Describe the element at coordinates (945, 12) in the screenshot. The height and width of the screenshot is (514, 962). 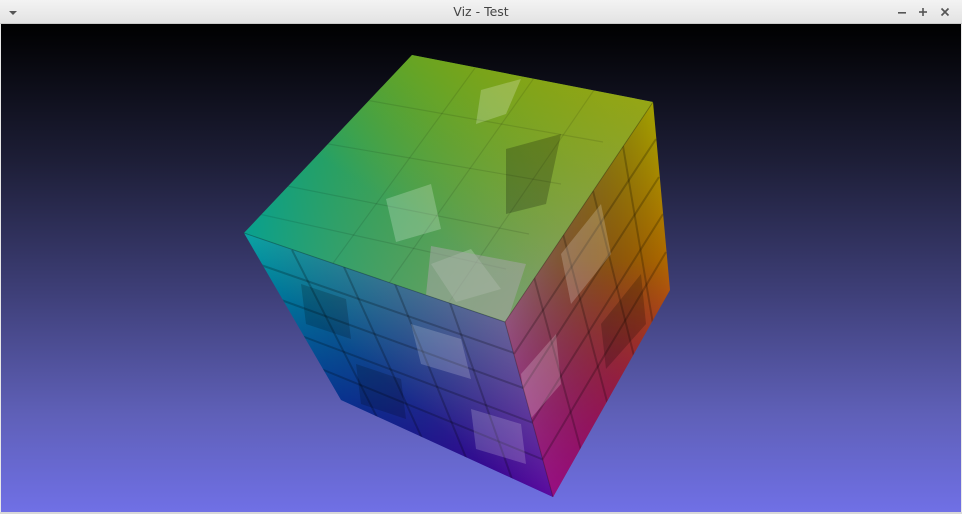
I see `close-icon` at that location.